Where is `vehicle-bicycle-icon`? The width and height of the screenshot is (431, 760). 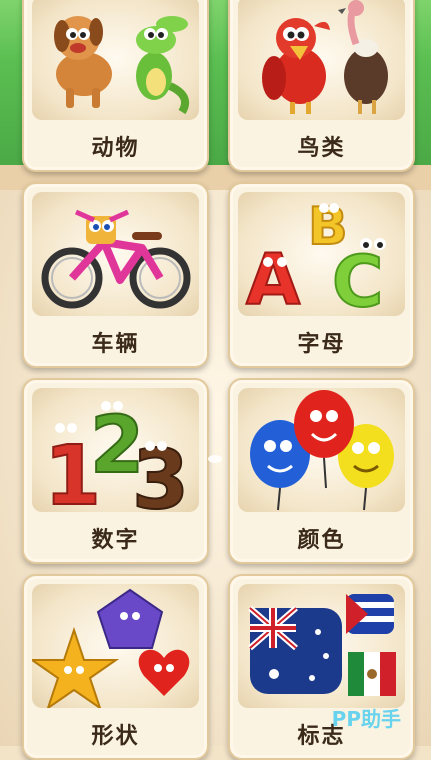
vehicle-bicycle-icon is located at coordinates (115, 254).